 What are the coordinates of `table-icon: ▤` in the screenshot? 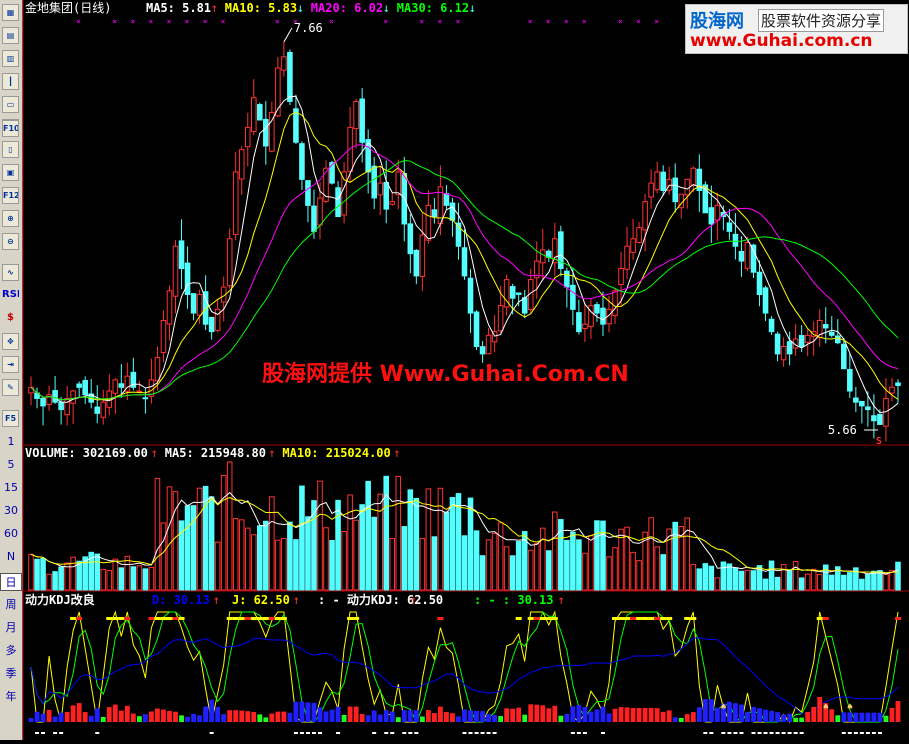 It's located at (10, 35).